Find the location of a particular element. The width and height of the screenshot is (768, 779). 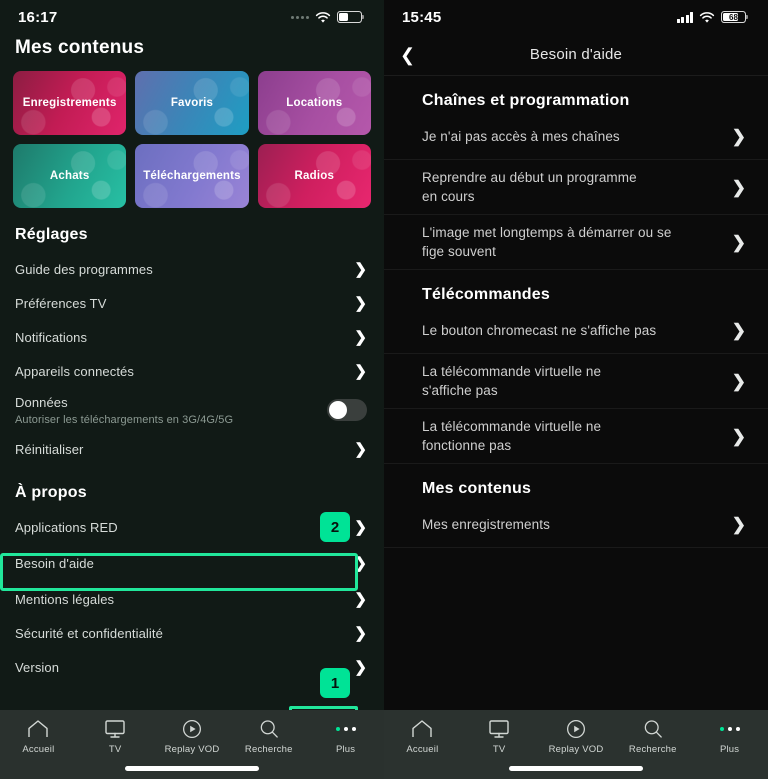

tile-locations: Locations is located at coordinates (314, 103).